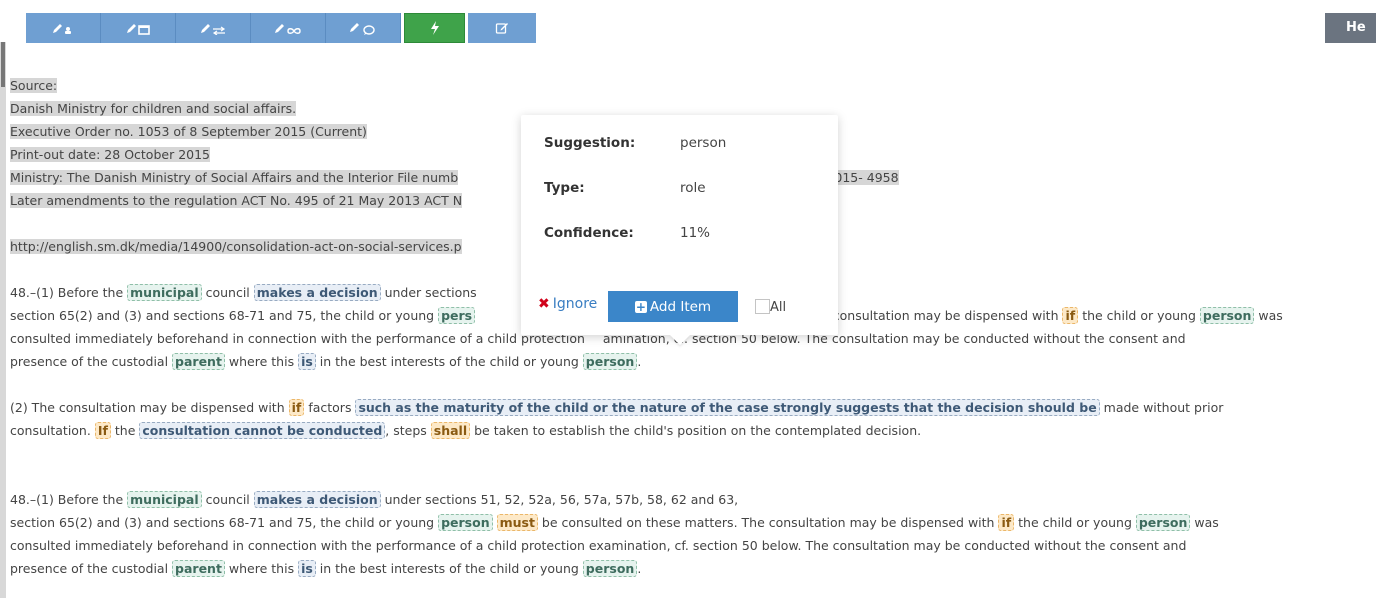 This screenshot has height=598, width=1376. I want to click on bolt-icon, so click(434, 28).